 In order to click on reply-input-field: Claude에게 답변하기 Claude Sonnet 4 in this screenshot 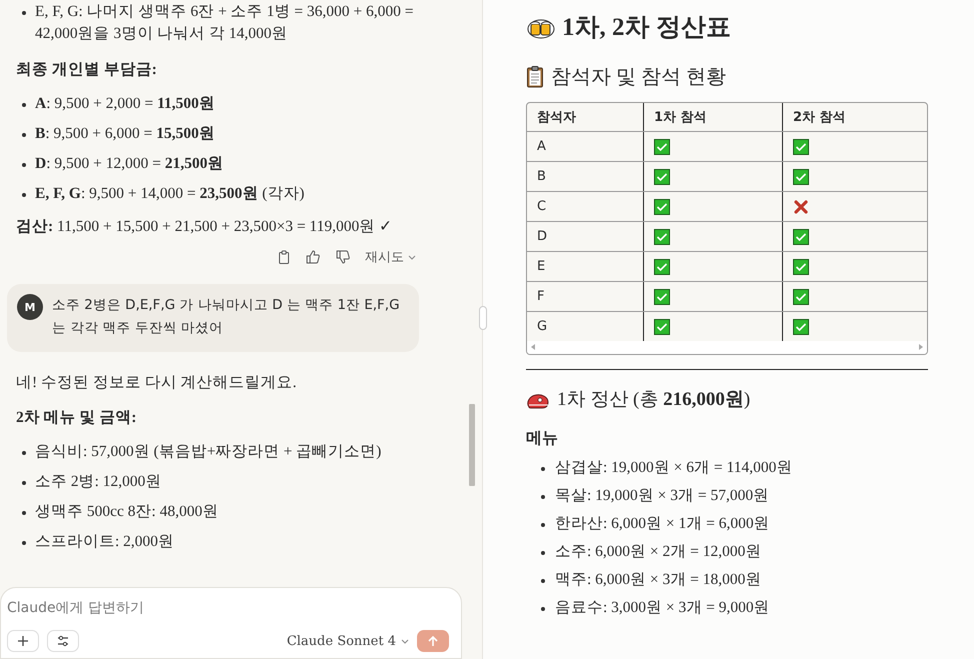, I will do `click(231, 623)`.